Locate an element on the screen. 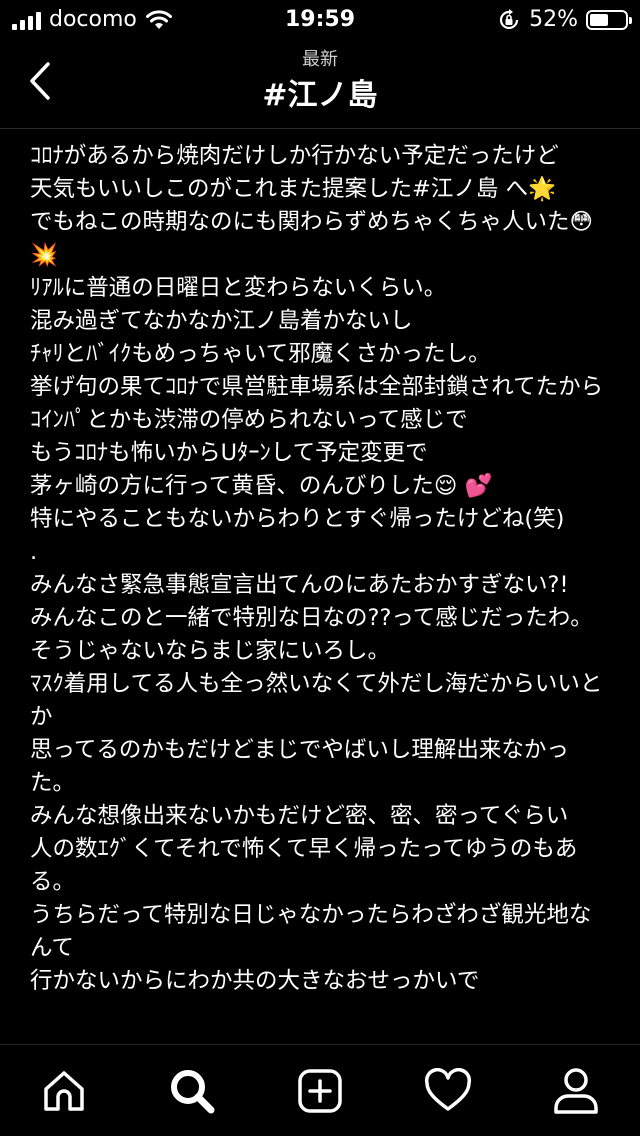 The width and height of the screenshot is (640, 1136). caption-line: 特にやることもないからわりとすぐ帰ったけどね(笑) is located at coordinates (297, 519).